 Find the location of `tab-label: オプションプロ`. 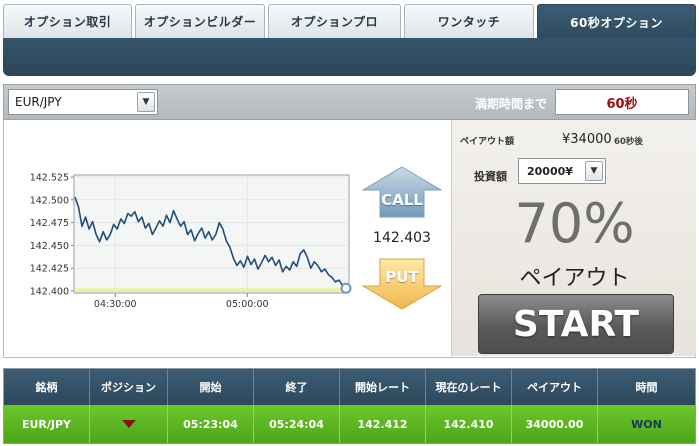

tab-label: オプションプロ is located at coordinates (334, 22).